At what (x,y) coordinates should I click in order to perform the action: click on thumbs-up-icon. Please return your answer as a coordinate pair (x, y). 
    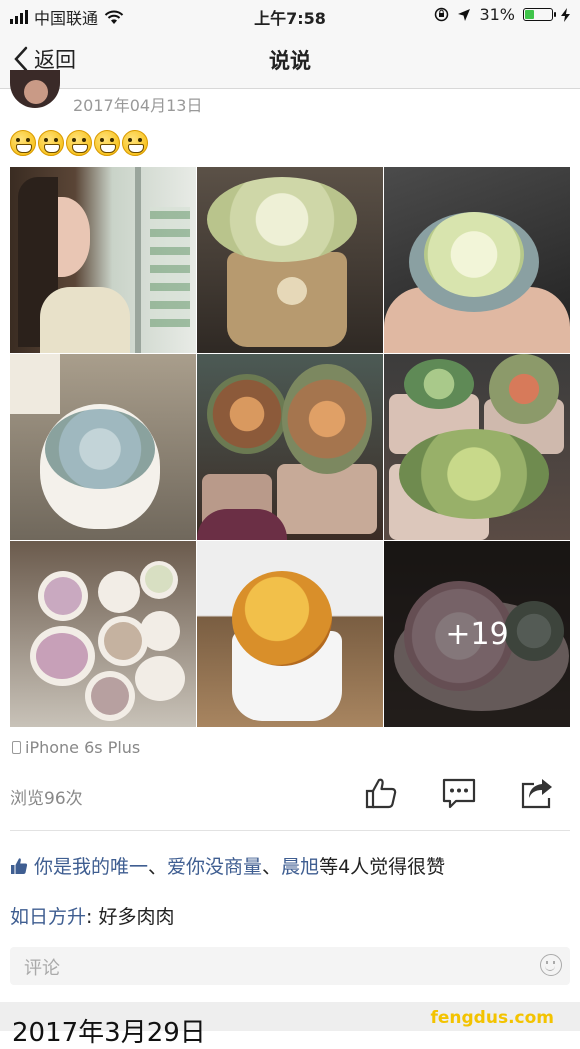
    Looking at the image, I should click on (381, 793).